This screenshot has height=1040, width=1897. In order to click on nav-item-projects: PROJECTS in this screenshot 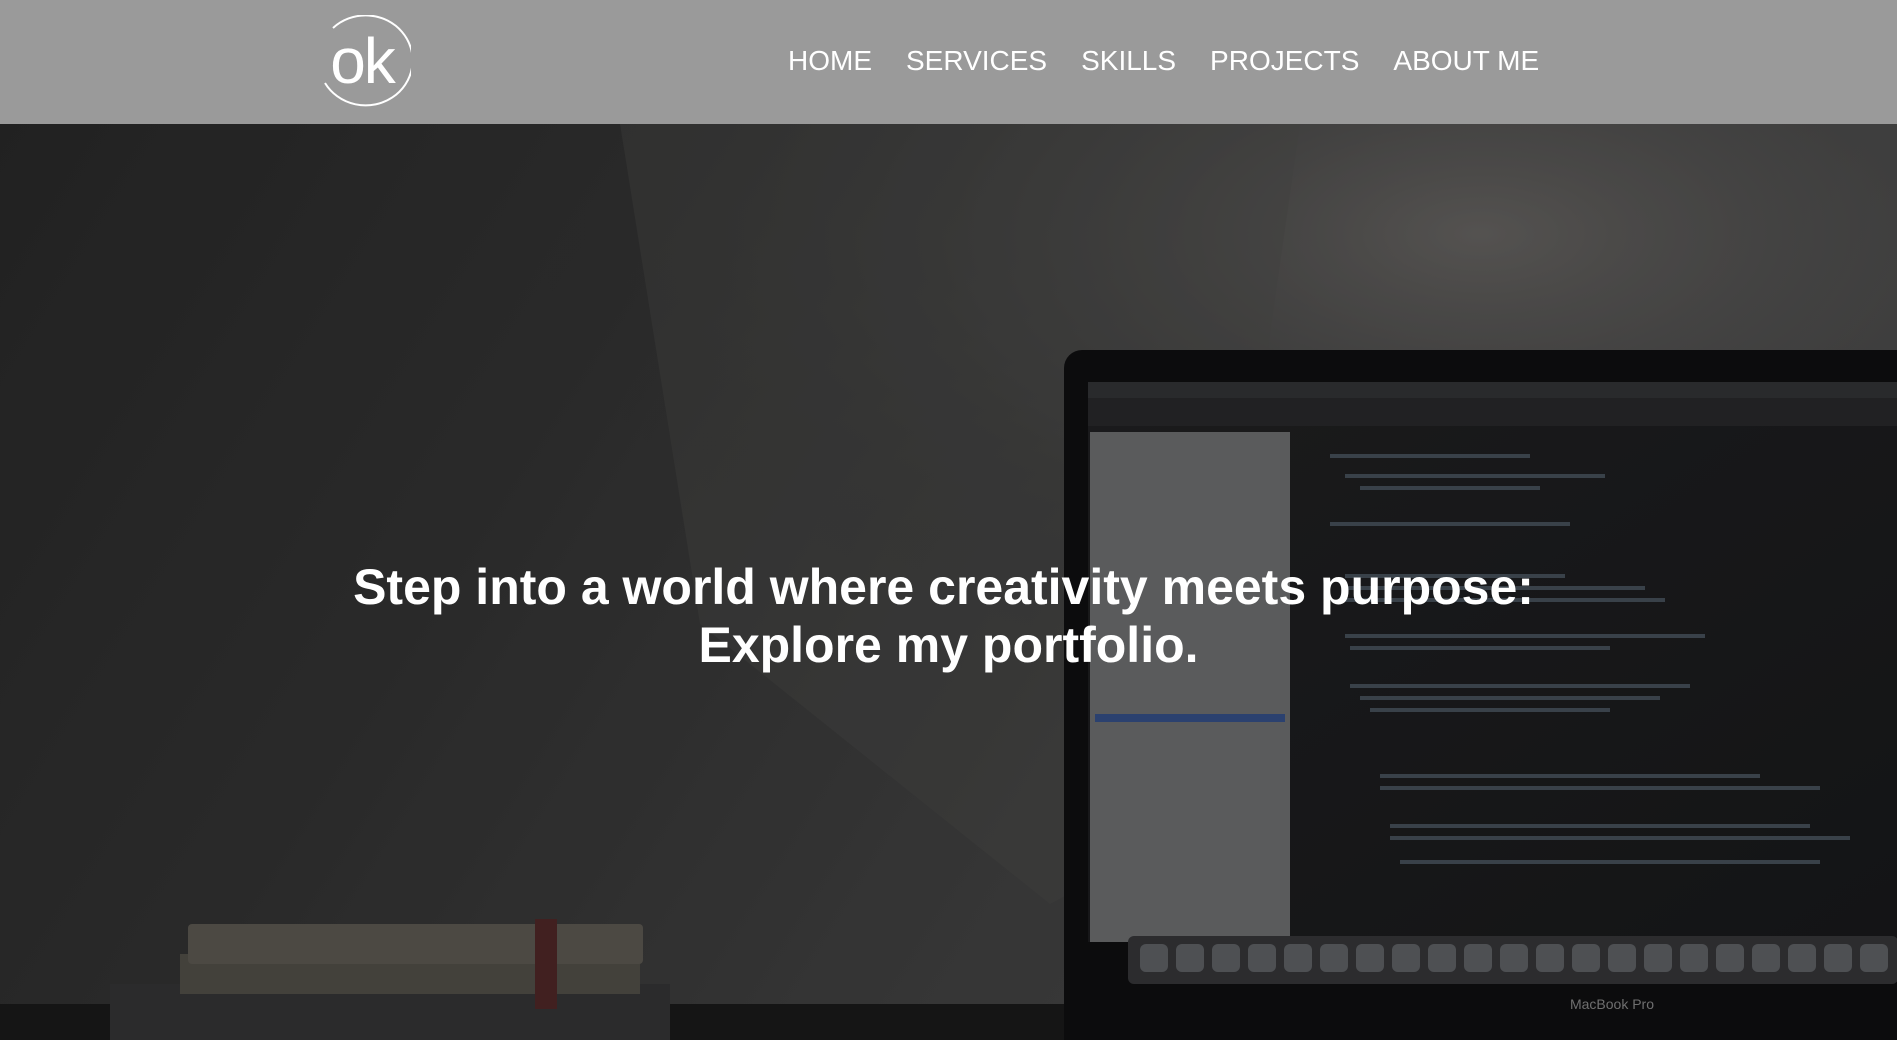, I will do `click(1284, 61)`.